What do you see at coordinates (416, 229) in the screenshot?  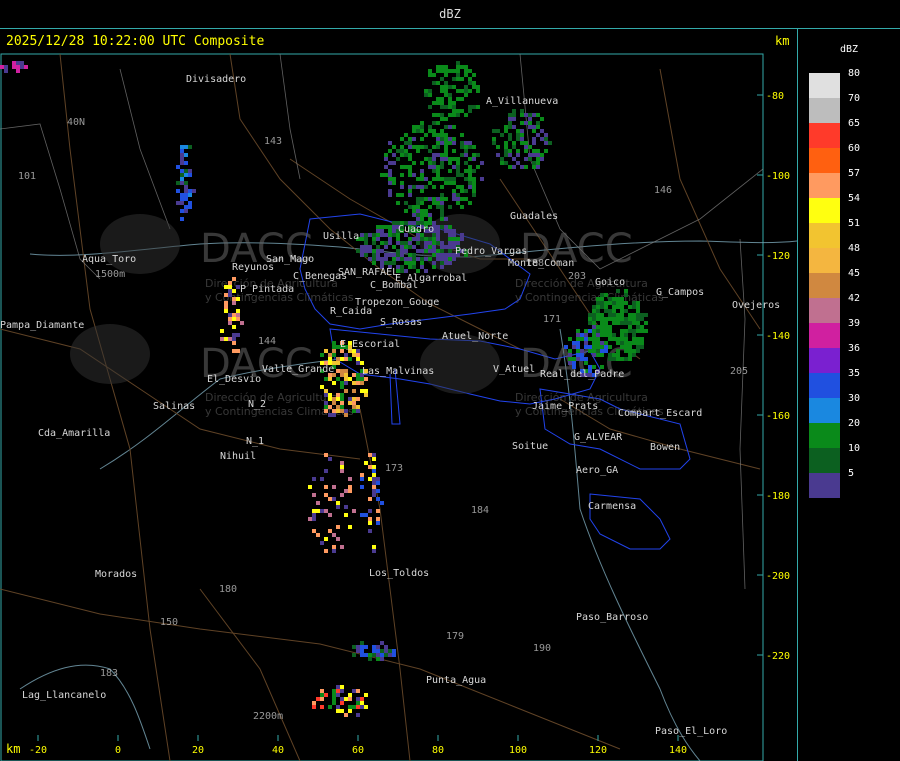 I see `place-label: Cuadro` at bounding box center [416, 229].